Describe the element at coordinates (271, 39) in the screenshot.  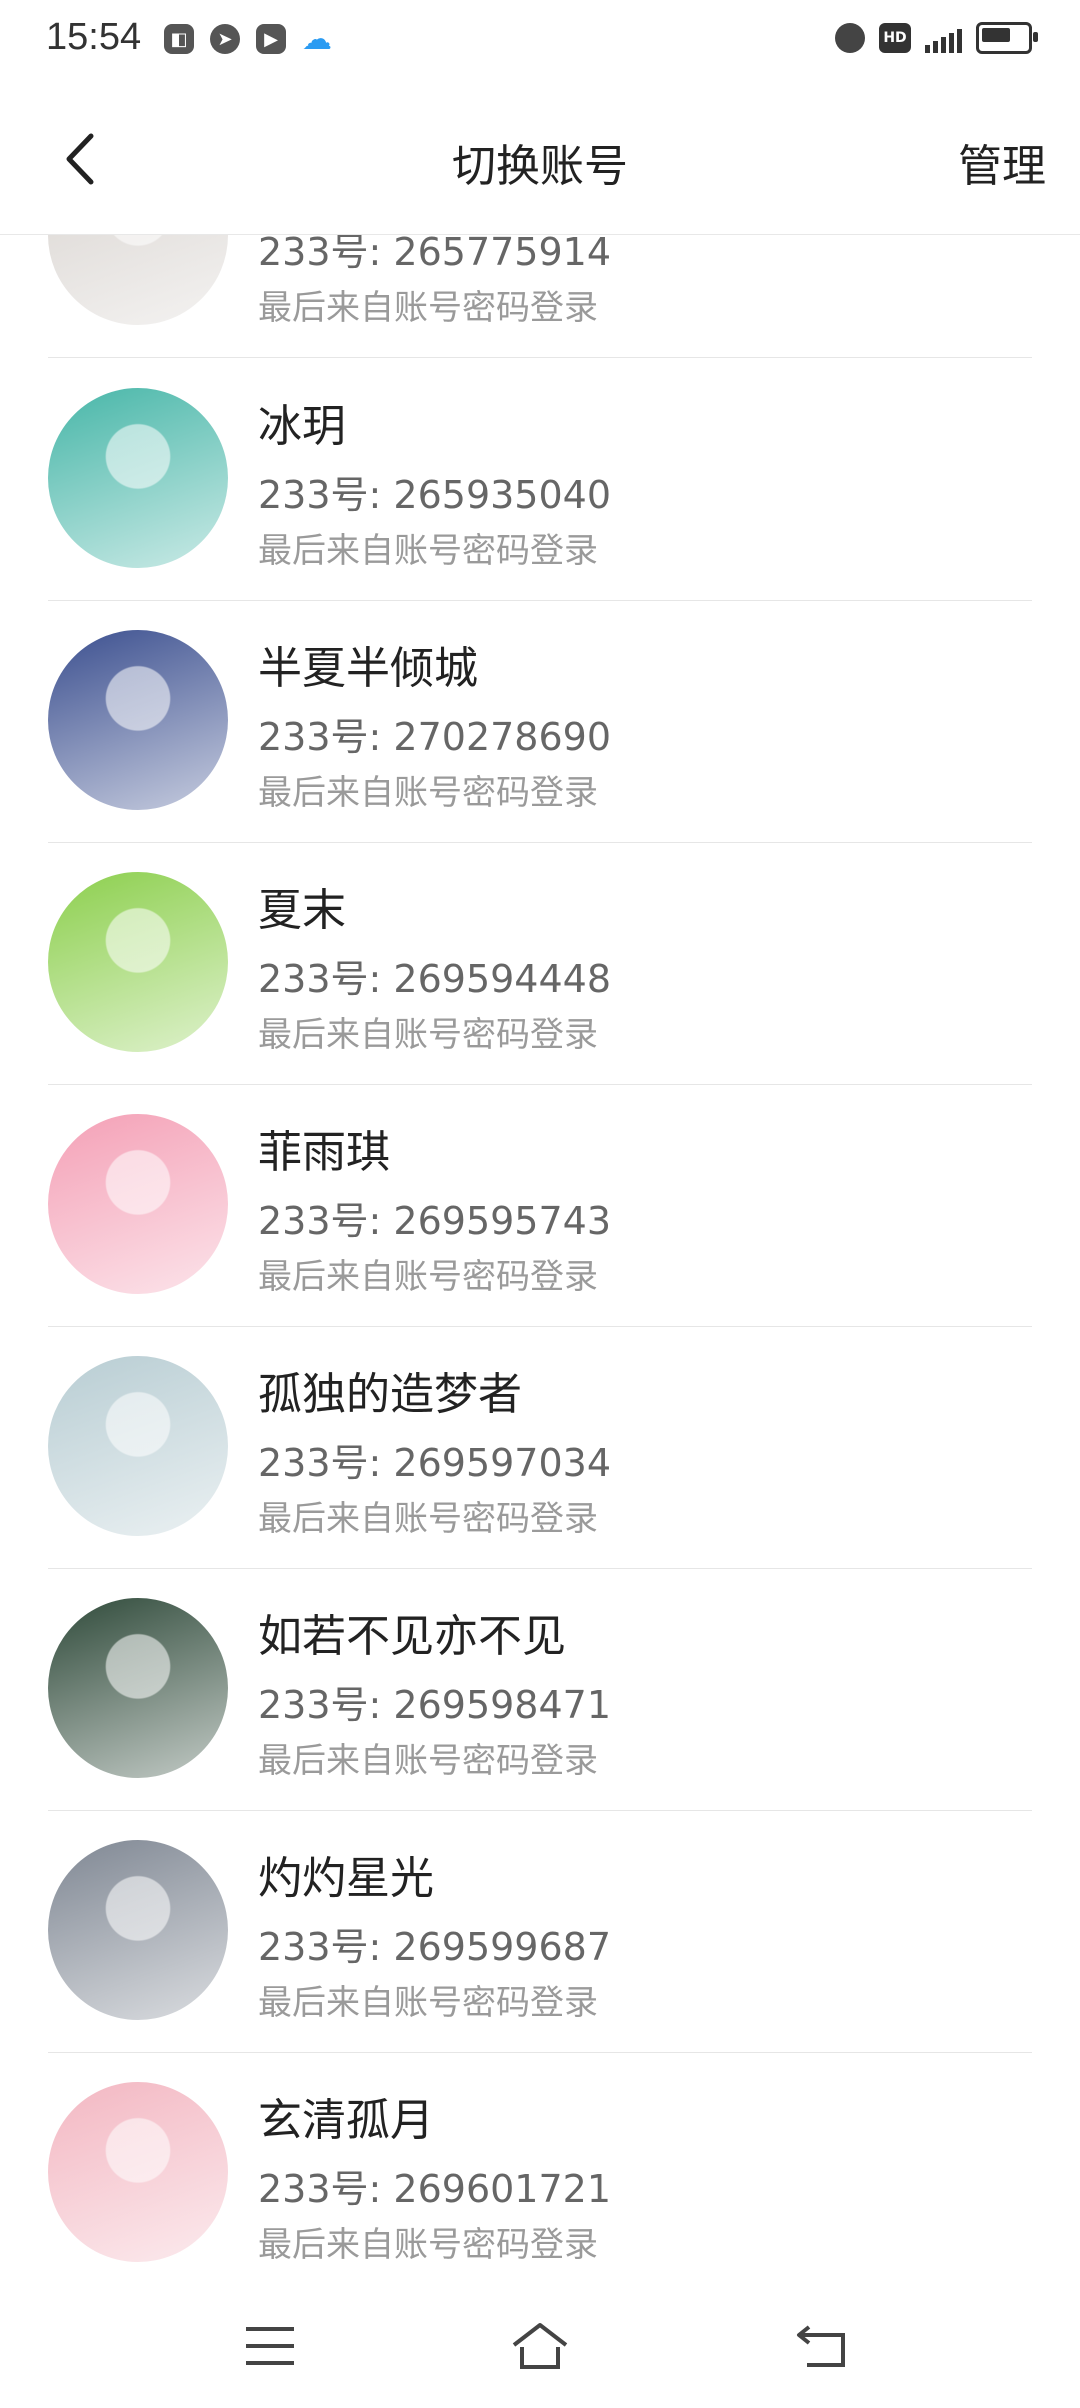
I see `play-icon: ▶` at that location.